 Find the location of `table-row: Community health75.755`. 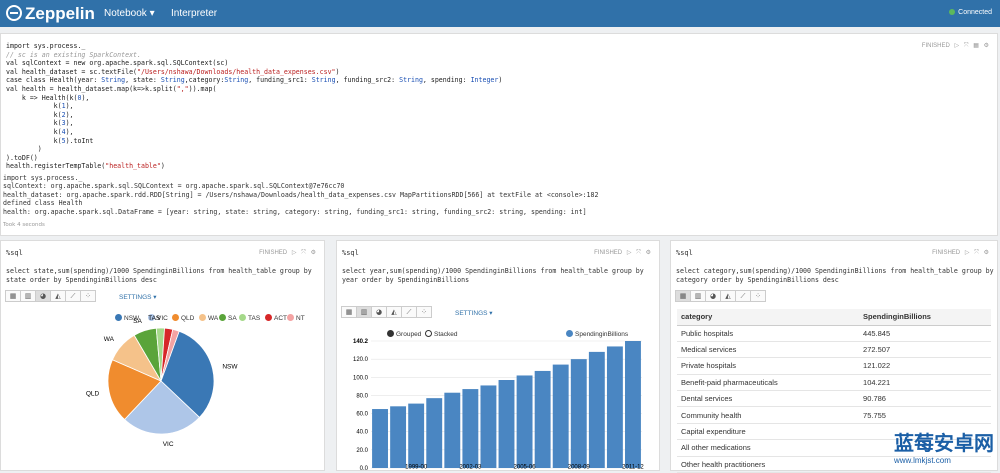

table-row: Community health75.755 is located at coordinates (834, 415).